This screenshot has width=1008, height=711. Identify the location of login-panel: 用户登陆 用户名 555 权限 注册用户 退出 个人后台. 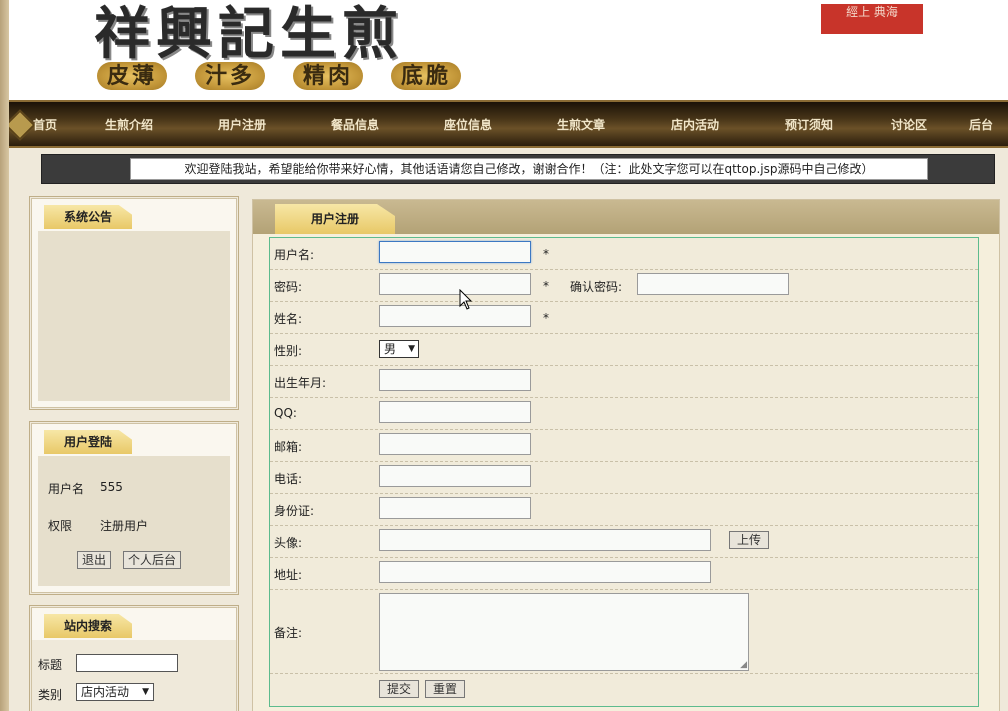
(134, 508).